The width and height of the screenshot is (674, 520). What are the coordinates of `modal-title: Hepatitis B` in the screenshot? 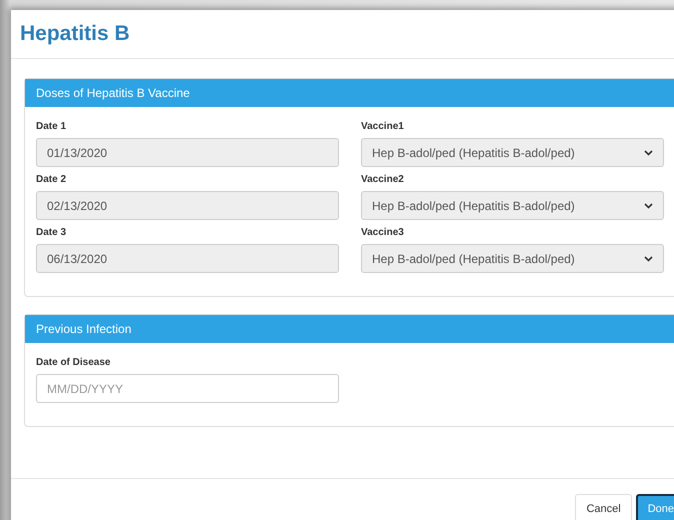 It's located at (75, 34).